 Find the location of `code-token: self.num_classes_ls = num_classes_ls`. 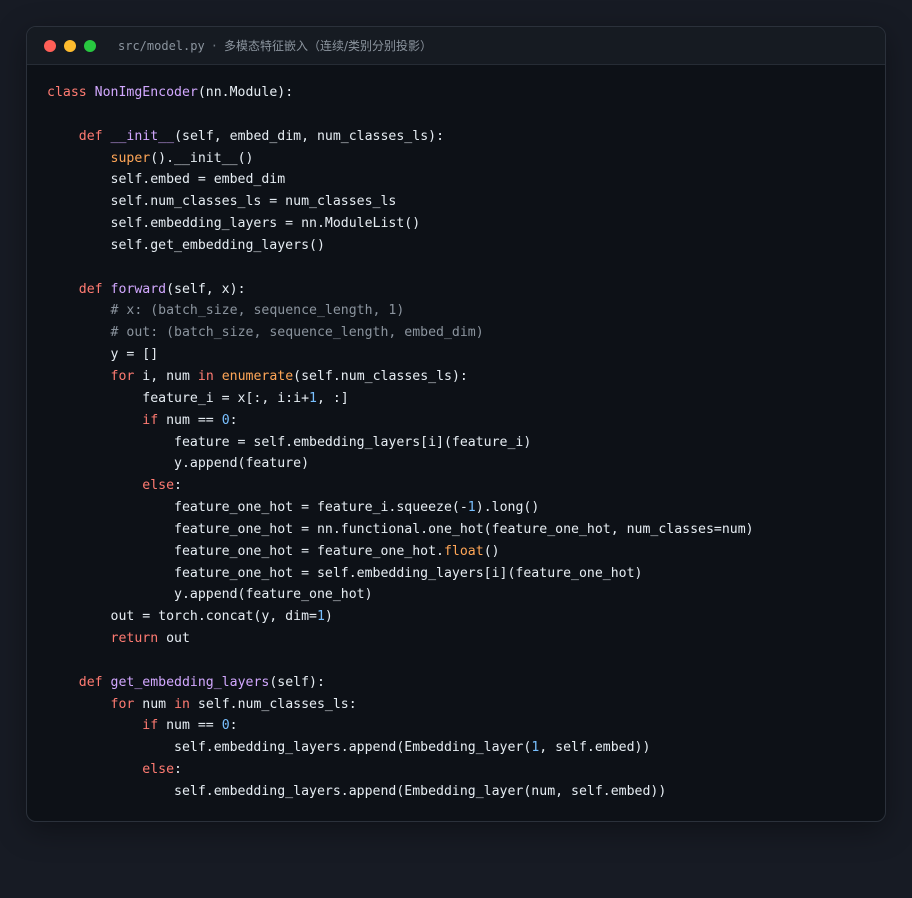

code-token: self.num_classes_ls = num_classes_ls is located at coordinates (222, 202).